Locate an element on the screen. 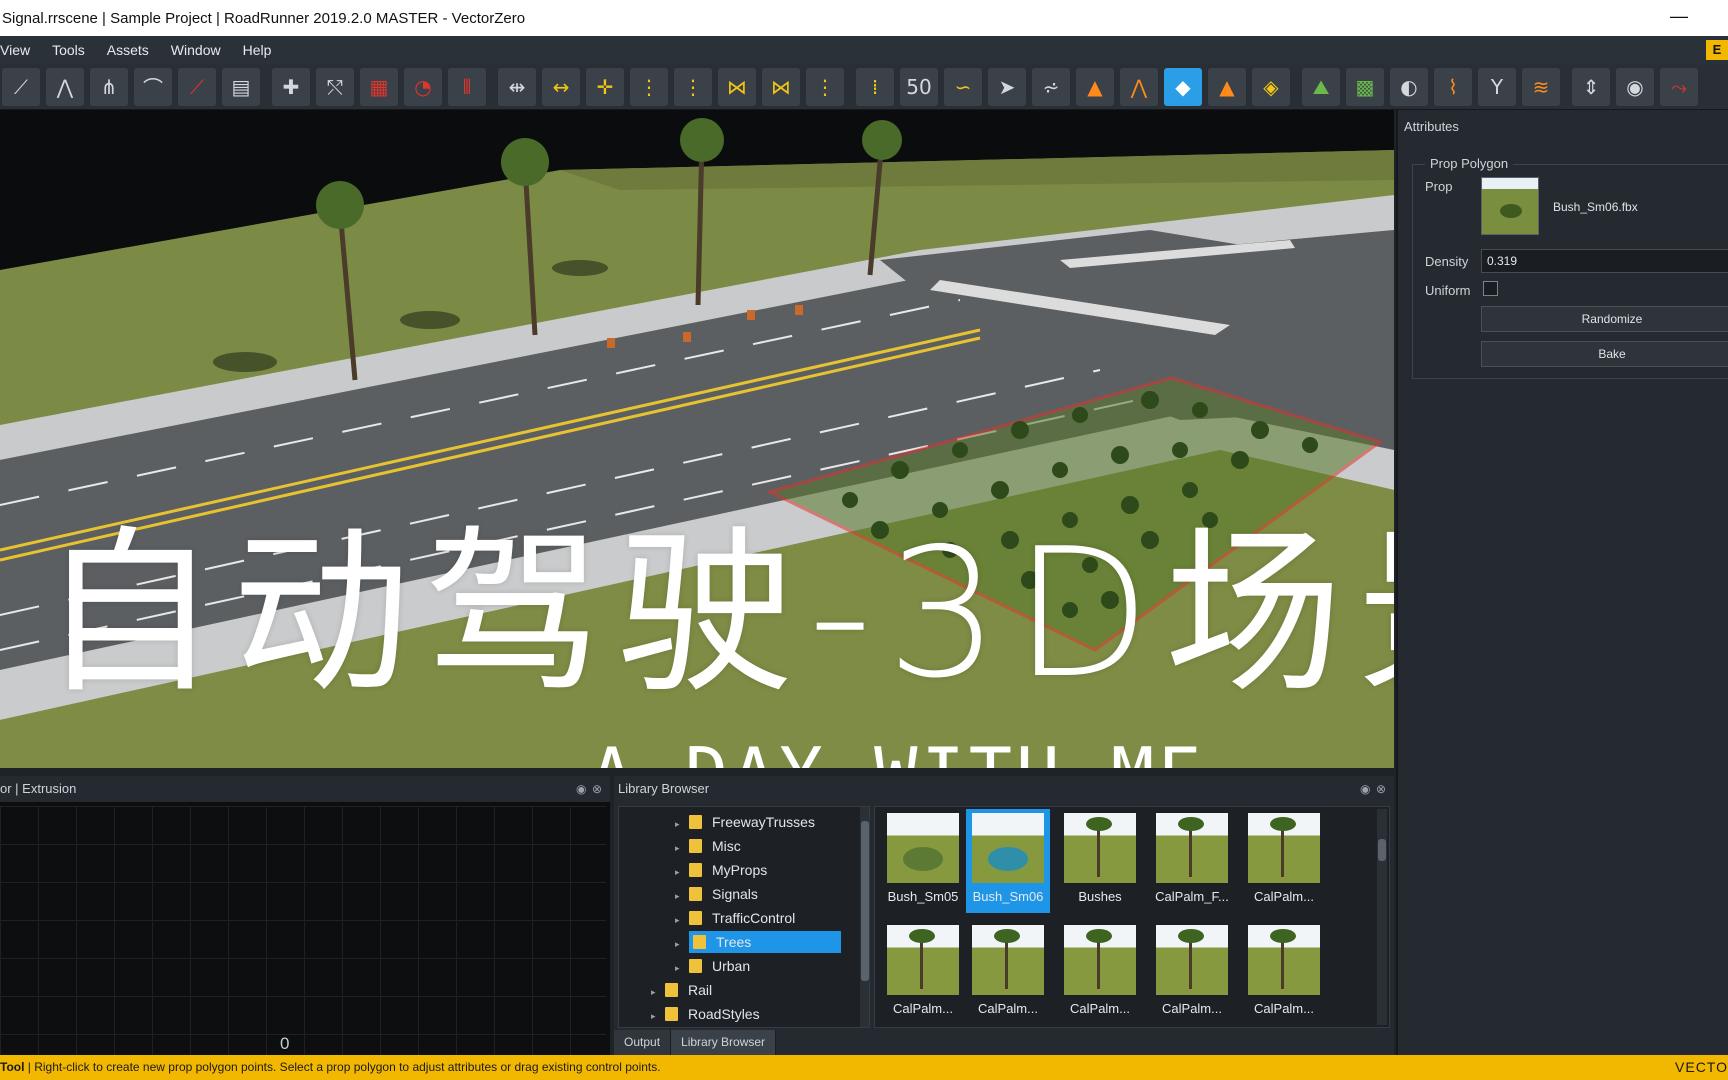 This screenshot has width=1728, height=1080. bake-button: Bake is located at coordinates (1604, 354).